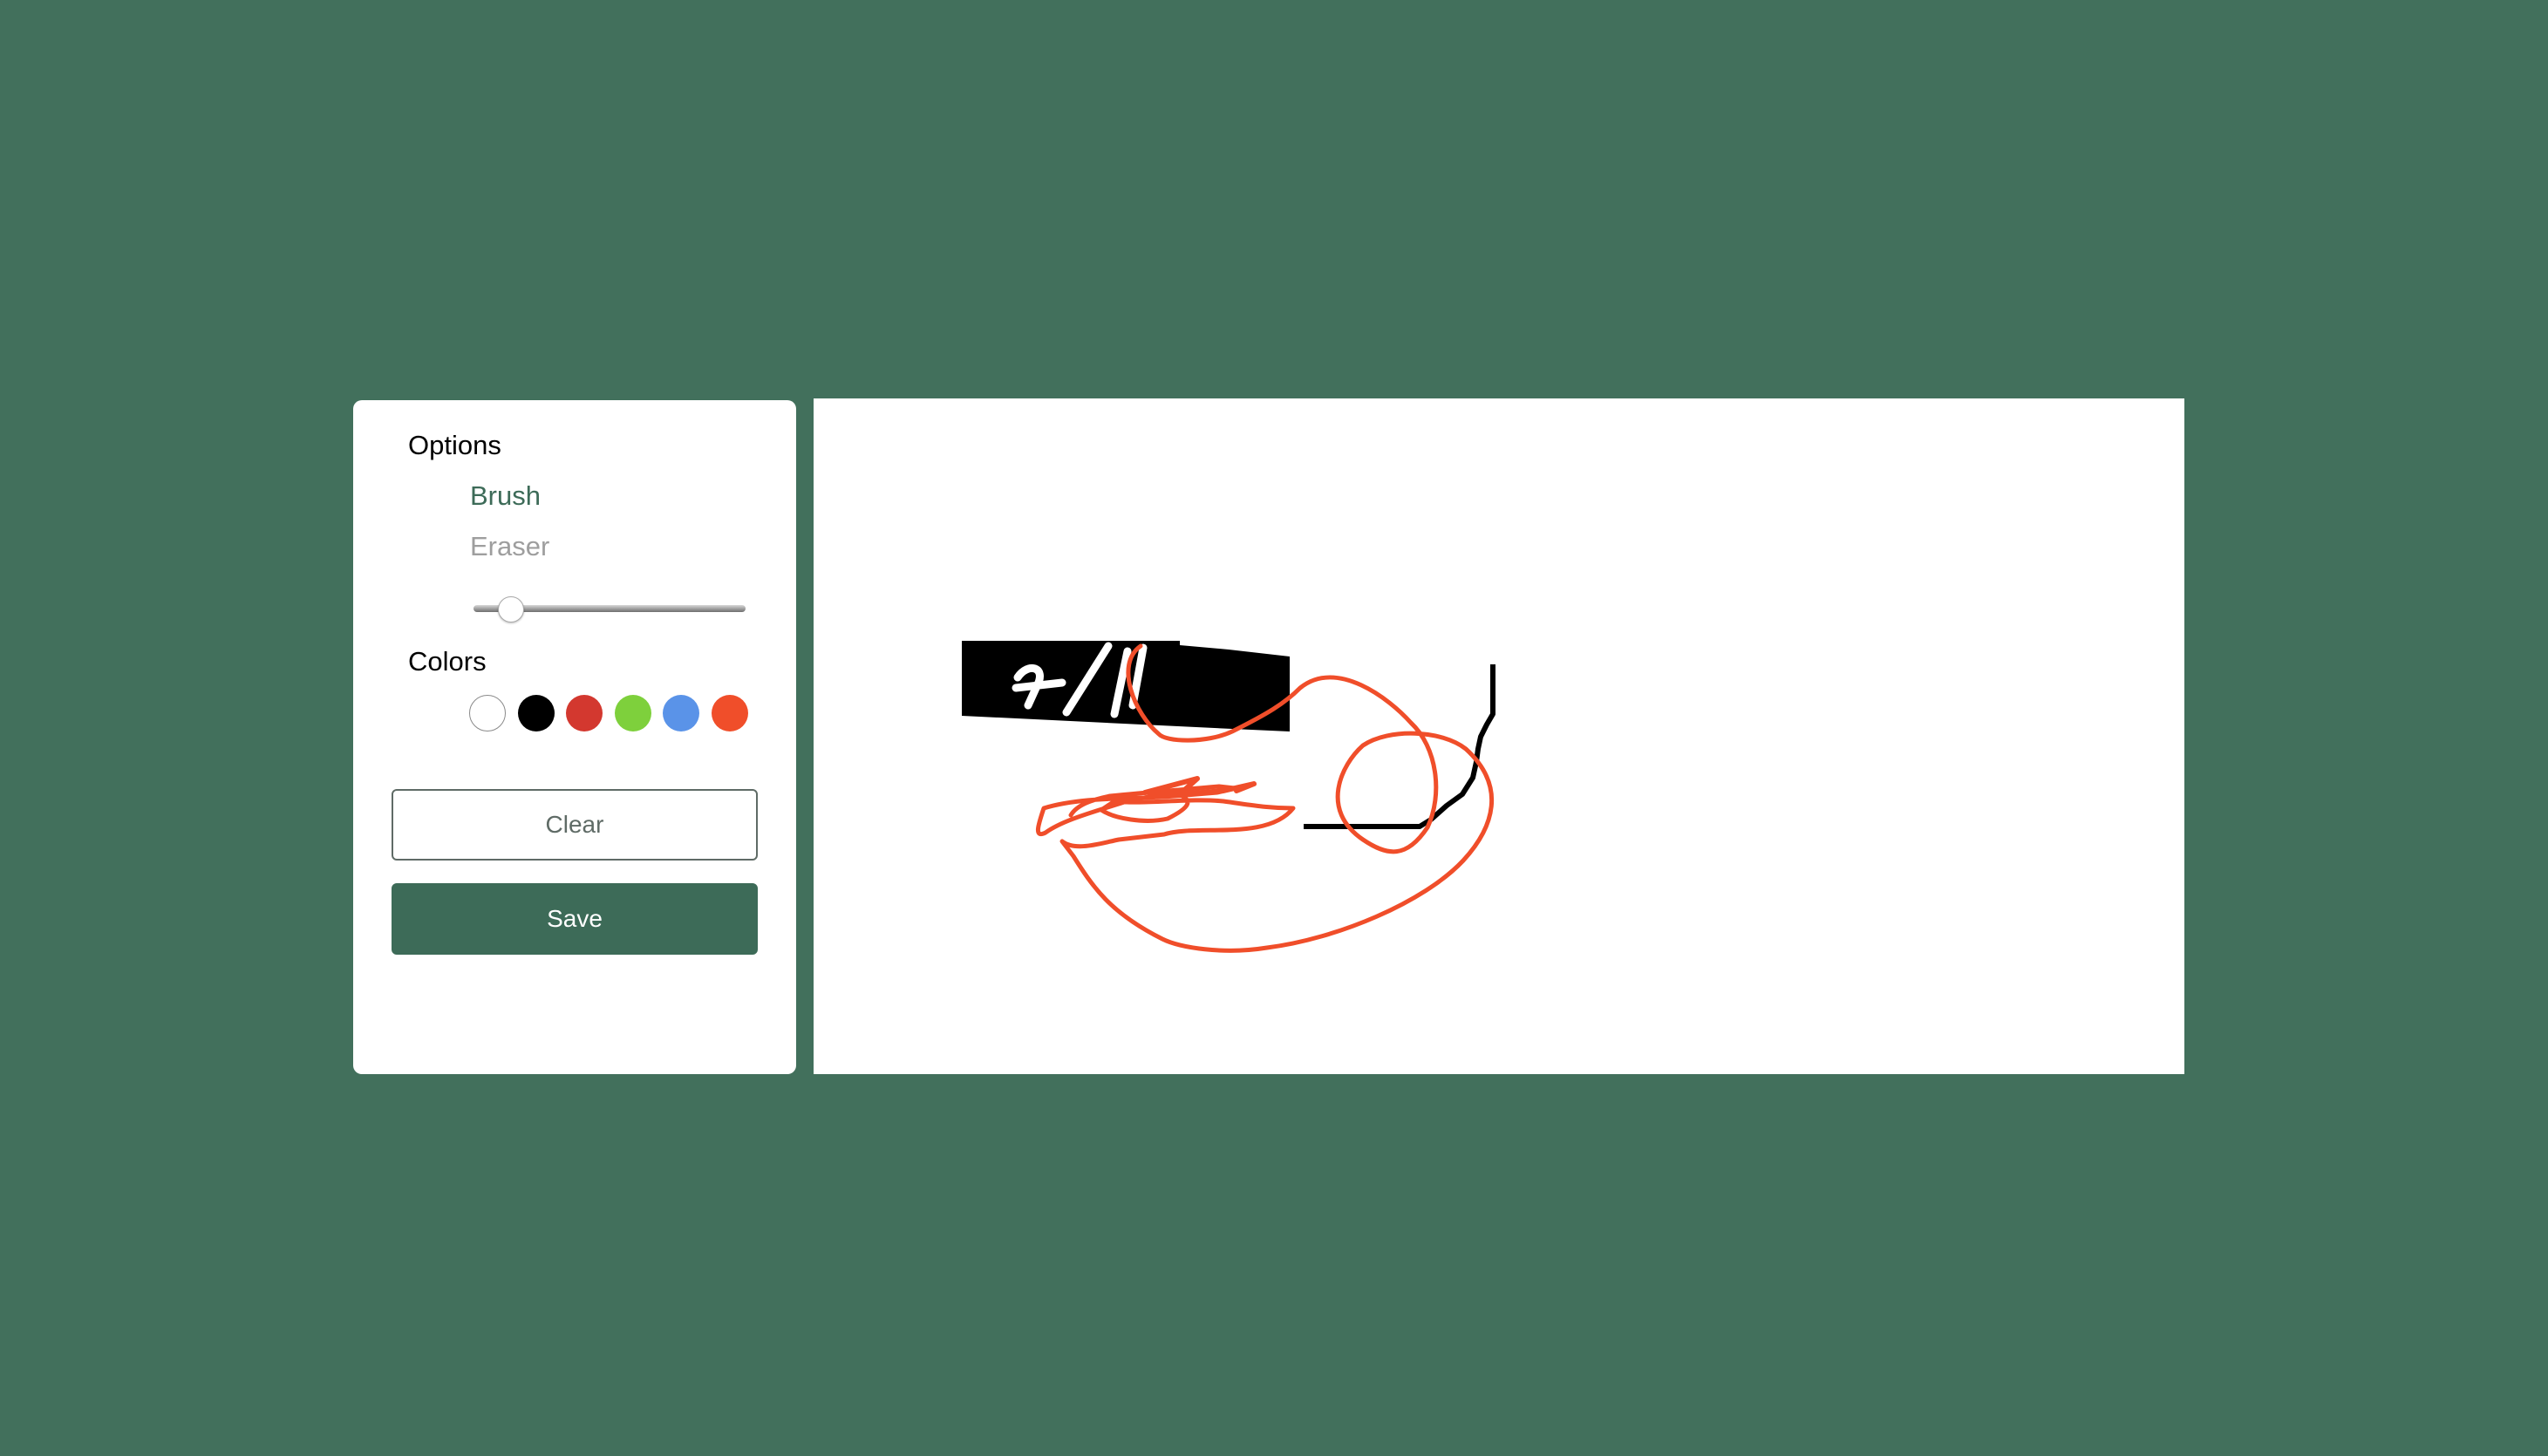  I want to click on color-swatch-red, so click(584, 713).